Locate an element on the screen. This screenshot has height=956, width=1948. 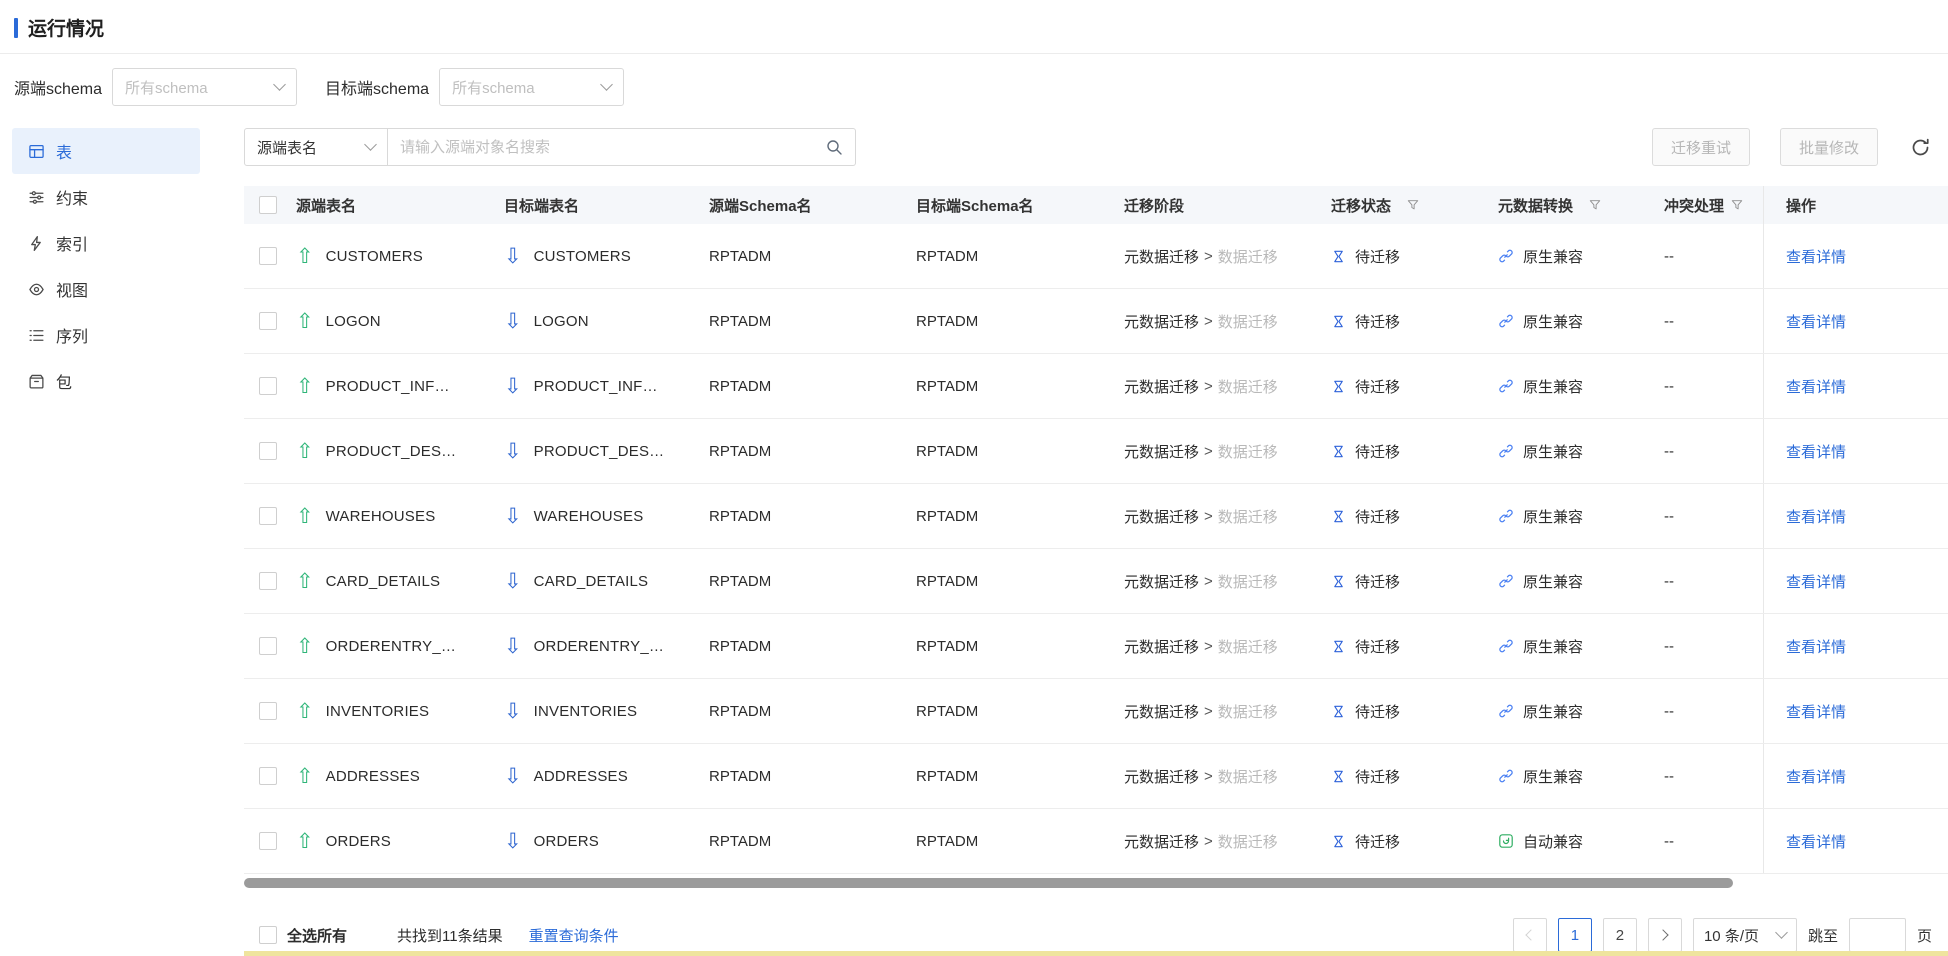
sidebar-item-views: 视图 is located at coordinates (106, 289).